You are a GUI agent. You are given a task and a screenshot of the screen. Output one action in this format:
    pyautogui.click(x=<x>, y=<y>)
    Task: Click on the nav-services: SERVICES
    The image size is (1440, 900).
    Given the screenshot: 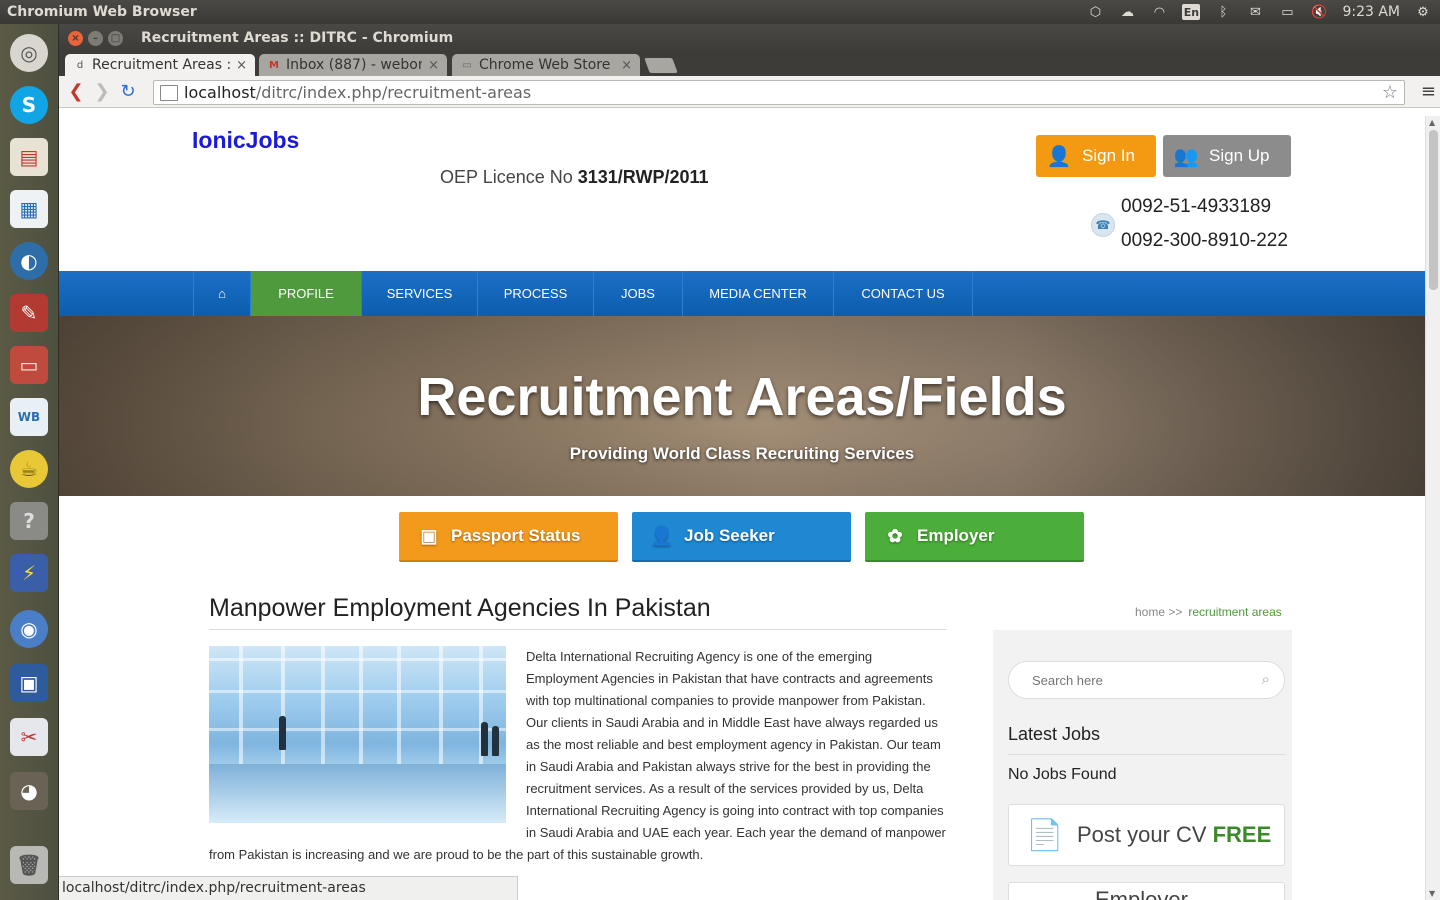 What is the action you would take?
    pyautogui.click(x=419, y=293)
    